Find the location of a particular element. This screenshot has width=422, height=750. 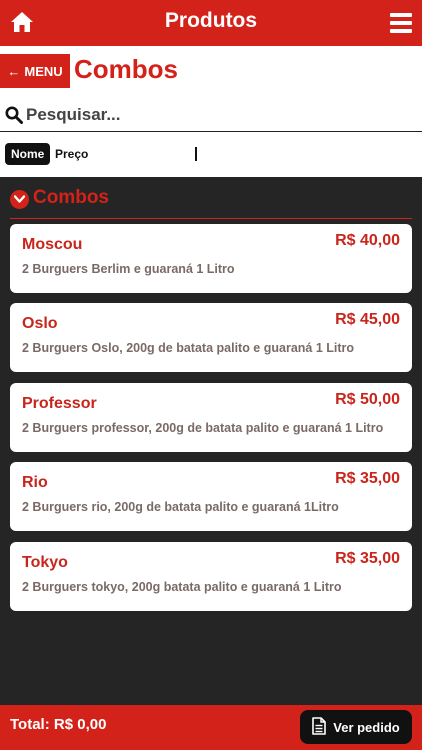

text-cursor is located at coordinates (196, 154).